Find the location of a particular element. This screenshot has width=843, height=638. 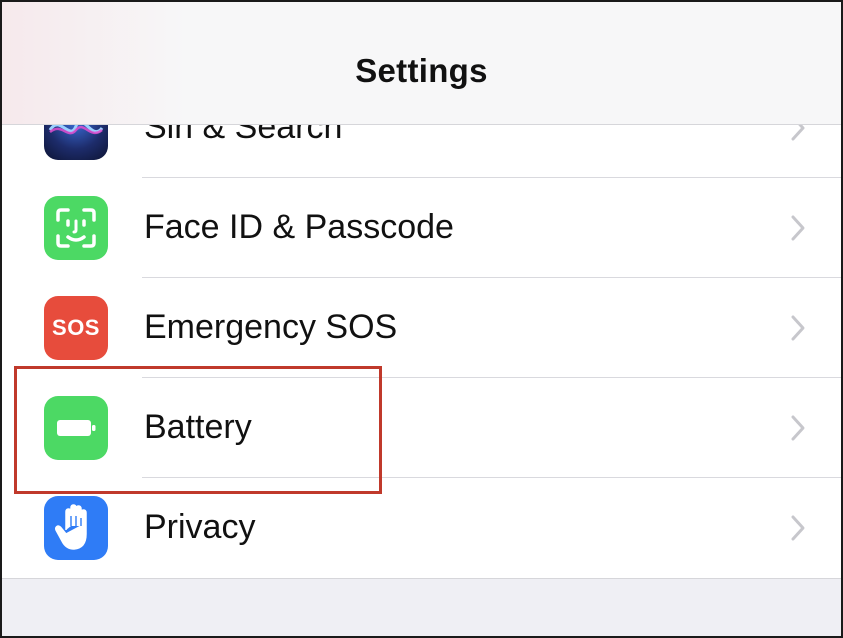

face-id-icon is located at coordinates (76, 228).